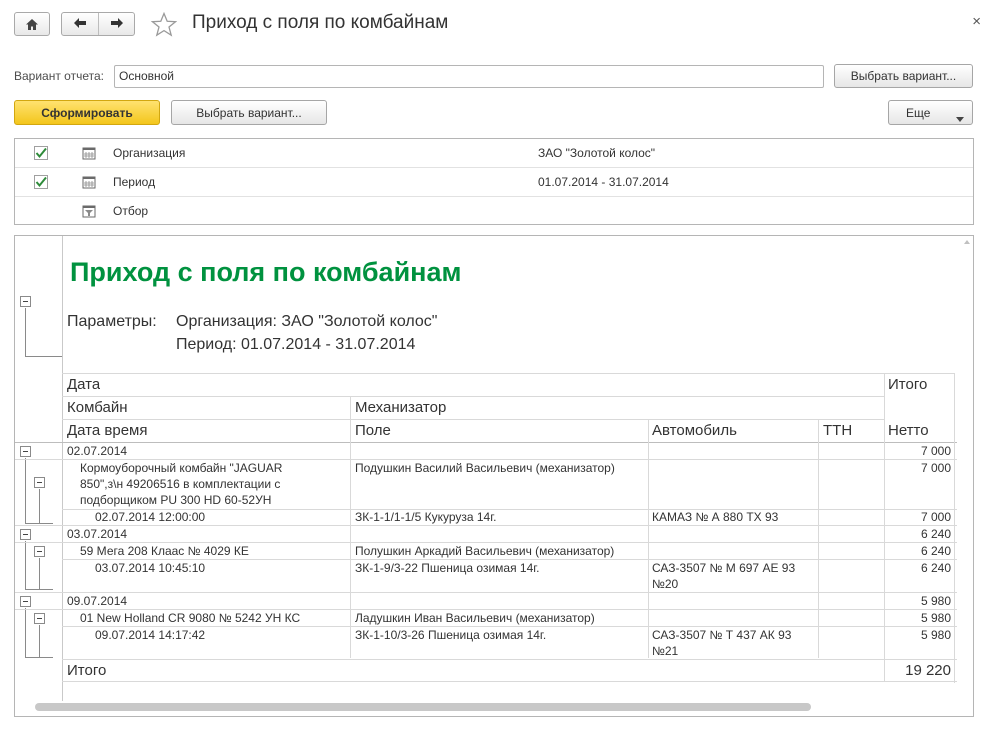 This screenshot has height=729, width=989. What do you see at coordinates (164, 25) in the screenshot?
I see `star-icon` at bounding box center [164, 25].